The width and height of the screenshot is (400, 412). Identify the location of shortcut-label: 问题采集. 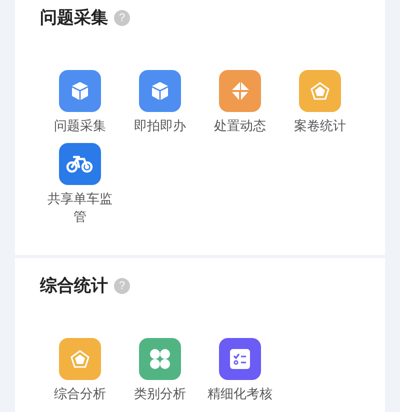
(80, 126).